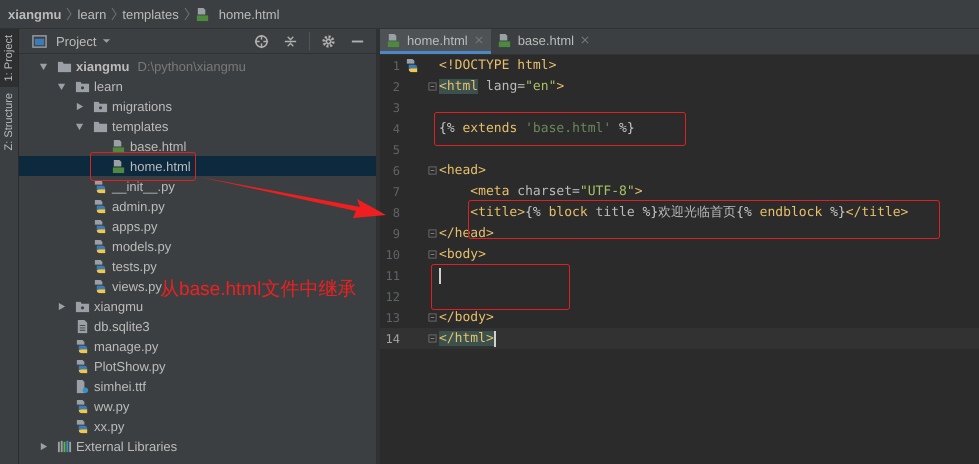 The width and height of the screenshot is (979, 464). I want to click on annotation-text: 从base.html文件中继承, so click(258, 290).